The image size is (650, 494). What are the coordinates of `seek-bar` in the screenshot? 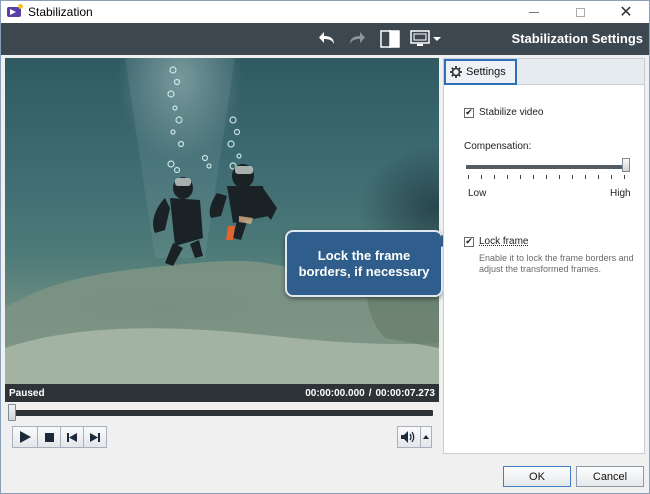 It's located at (222, 413).